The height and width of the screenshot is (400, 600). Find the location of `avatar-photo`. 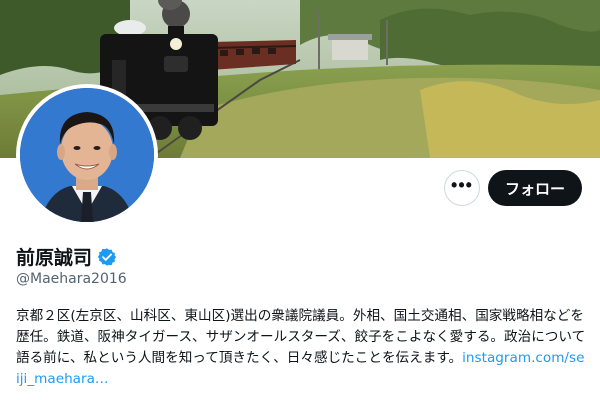

avatar-photo is located at coordinates (87, 155).